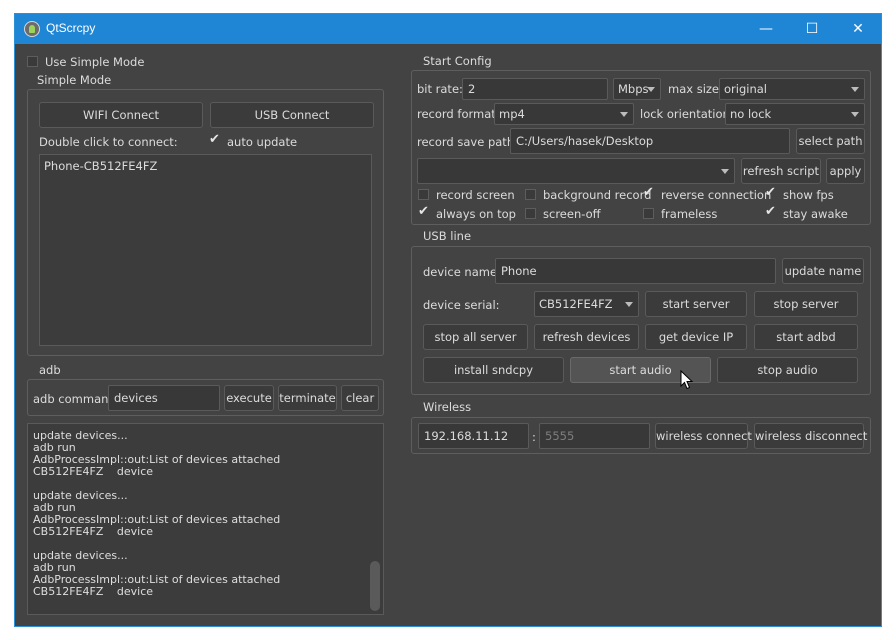 The width and height of the screenshot is (896, 640). I want to click on bit-rate-label: bit rate:, so click(440, 89).